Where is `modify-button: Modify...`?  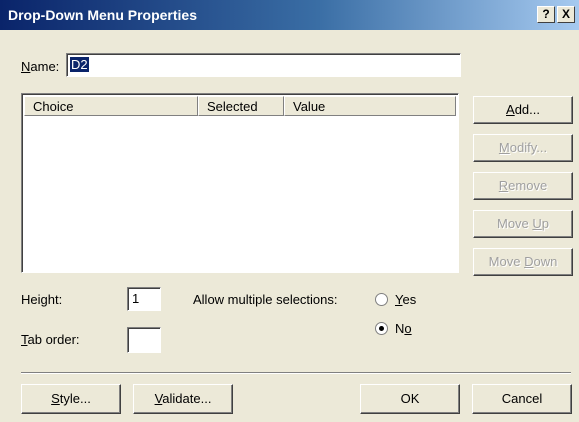 modify-button: Modify... is located at coordinates (523, 148).